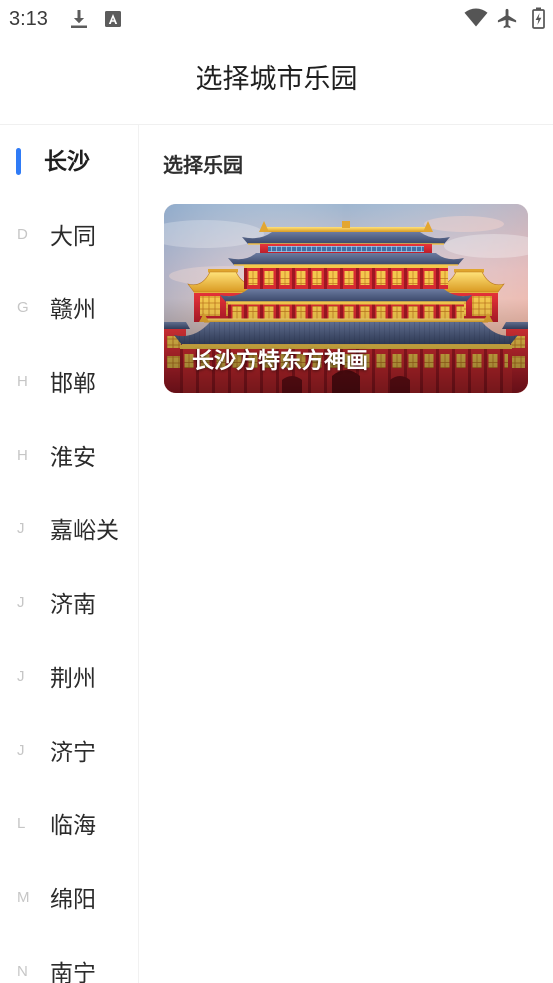 The height and width of the screenshot is (983, 553). I want to click on airplane-mode-icon, so click(507, 18).